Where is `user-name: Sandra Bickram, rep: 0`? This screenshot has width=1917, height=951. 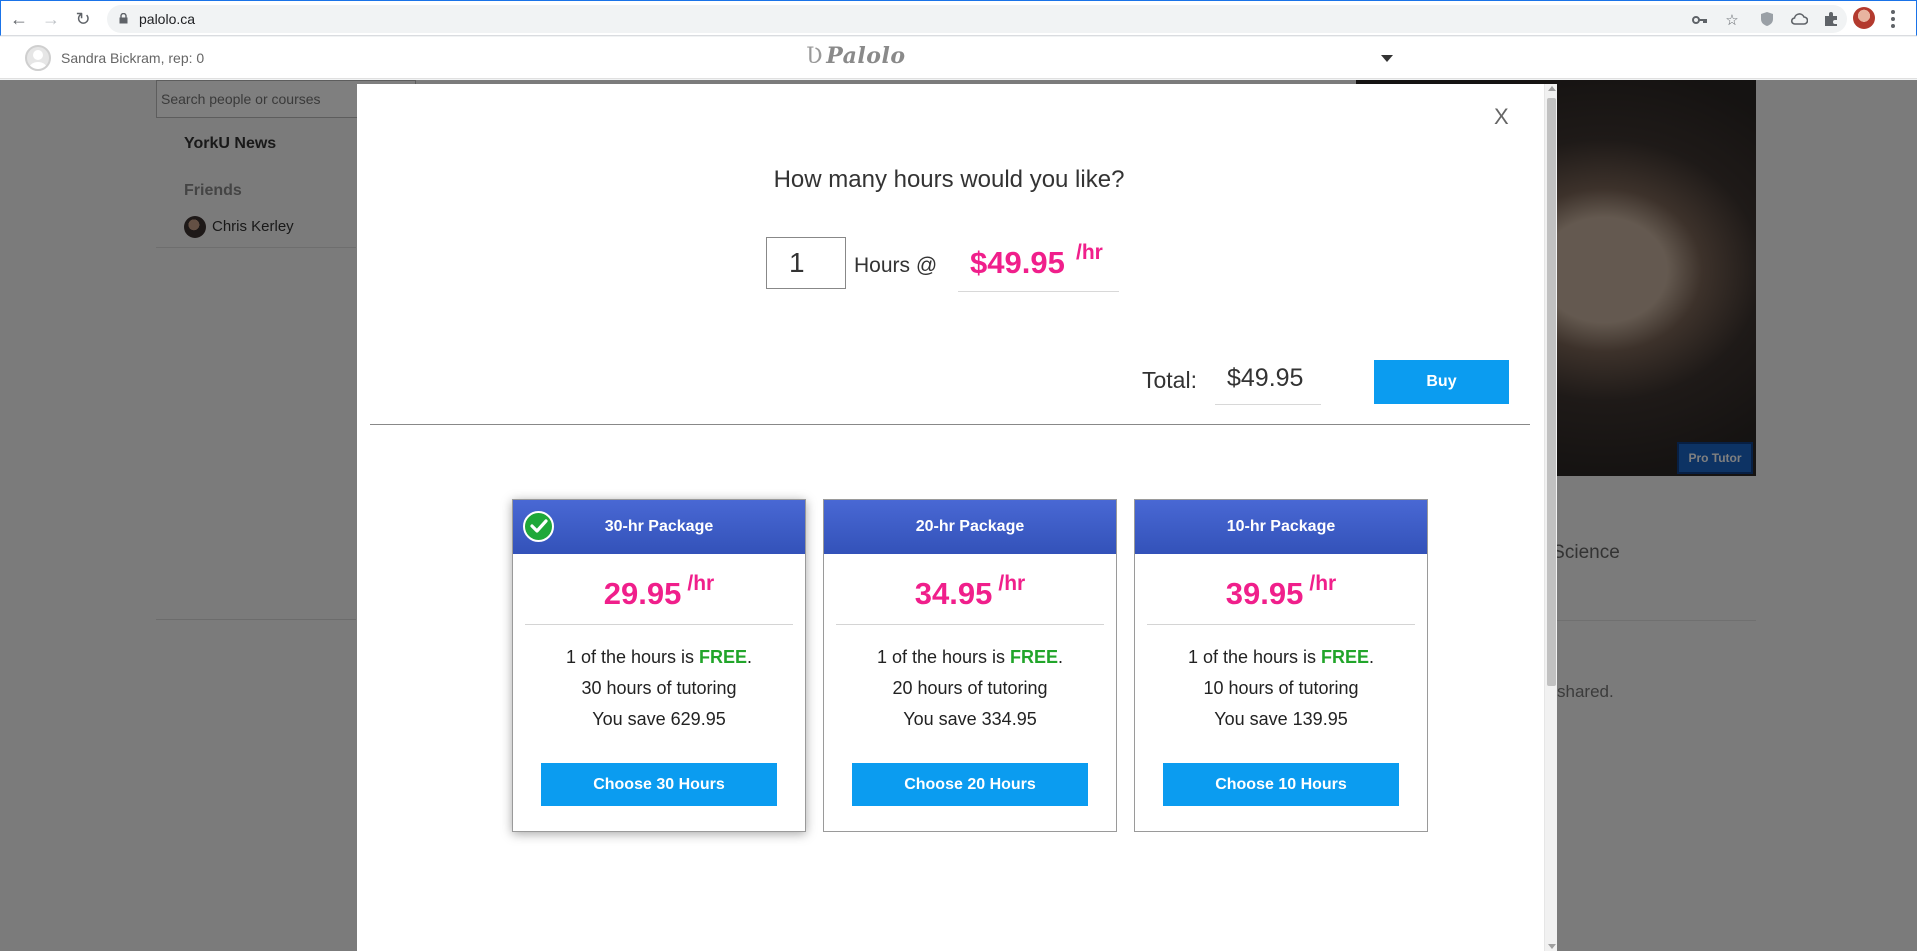
user-name: Sandra Bickram, rep: 0 is located at coordinates (132, 58).